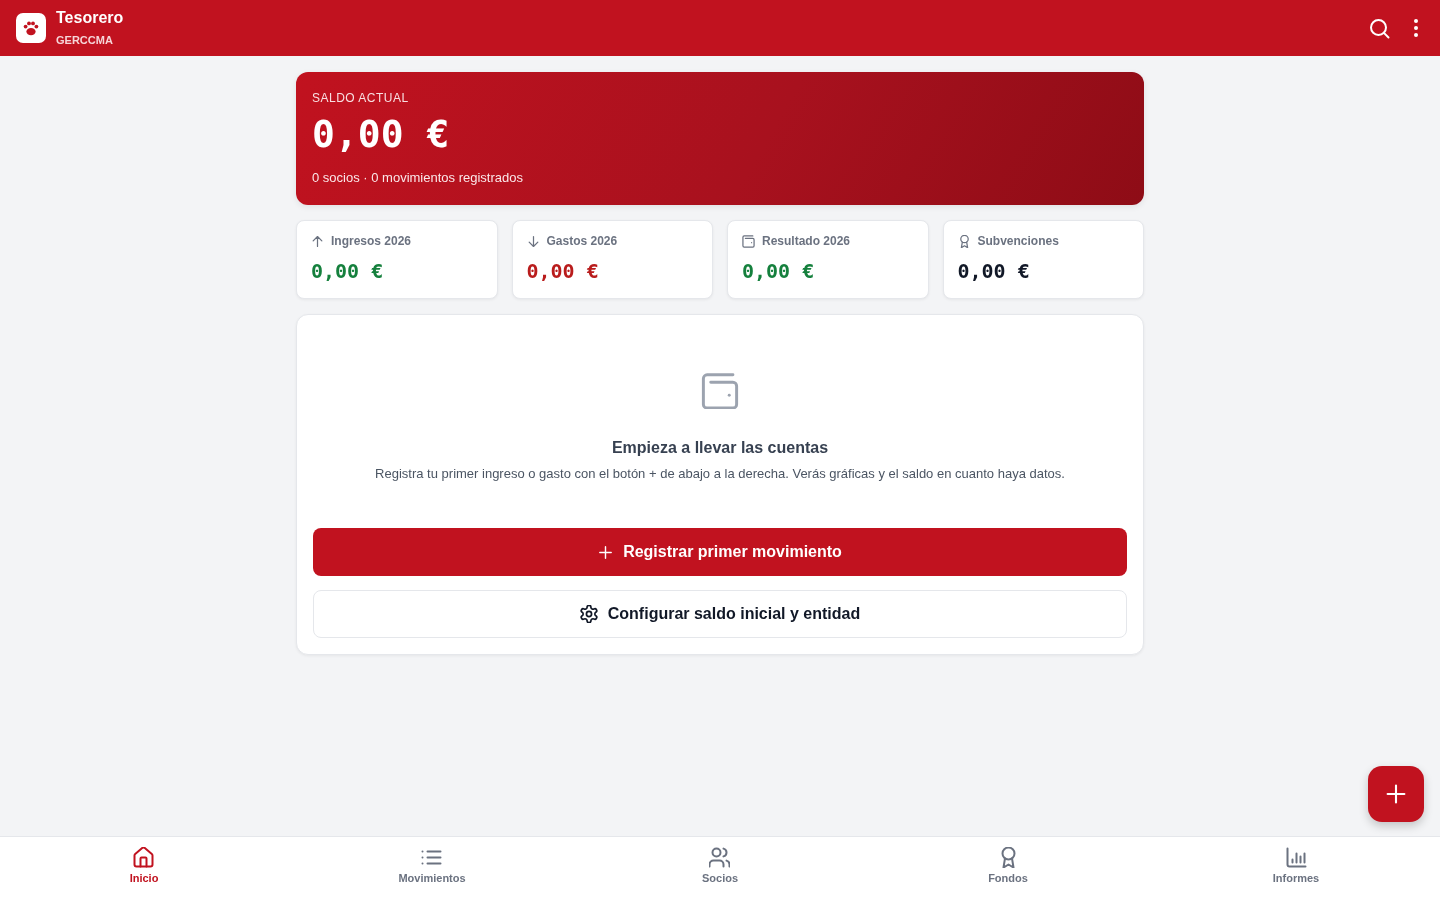  What do you see at coordinates (417, 178) in the screenshot?
I see `balance-summary: 0 socios · 0 movimientos registrados` at bounding box center [417, 178].